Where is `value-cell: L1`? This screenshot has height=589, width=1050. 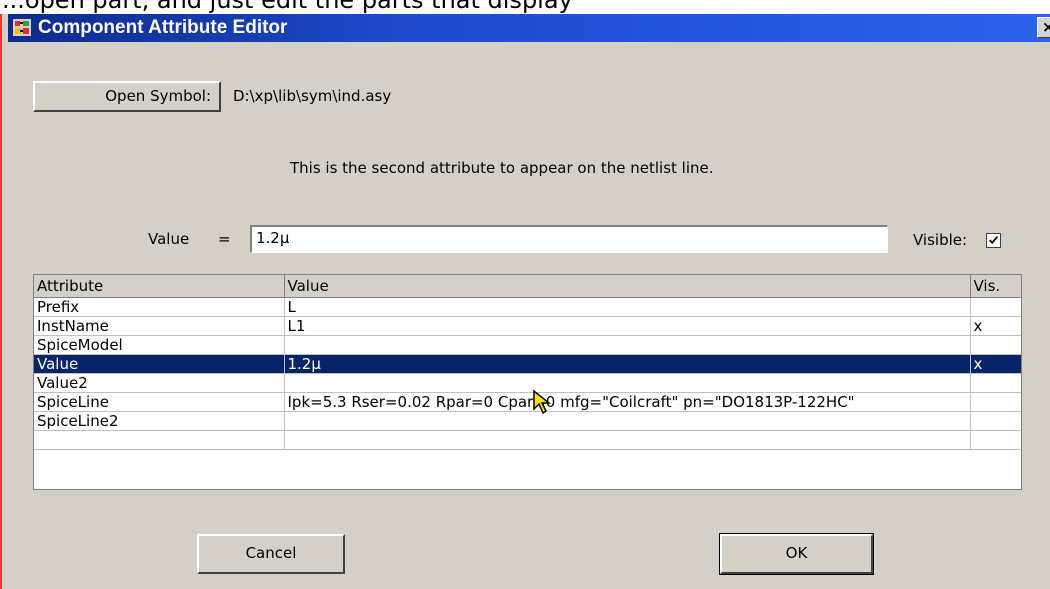 value-cell: L1 is located at coordinates (627, 326).